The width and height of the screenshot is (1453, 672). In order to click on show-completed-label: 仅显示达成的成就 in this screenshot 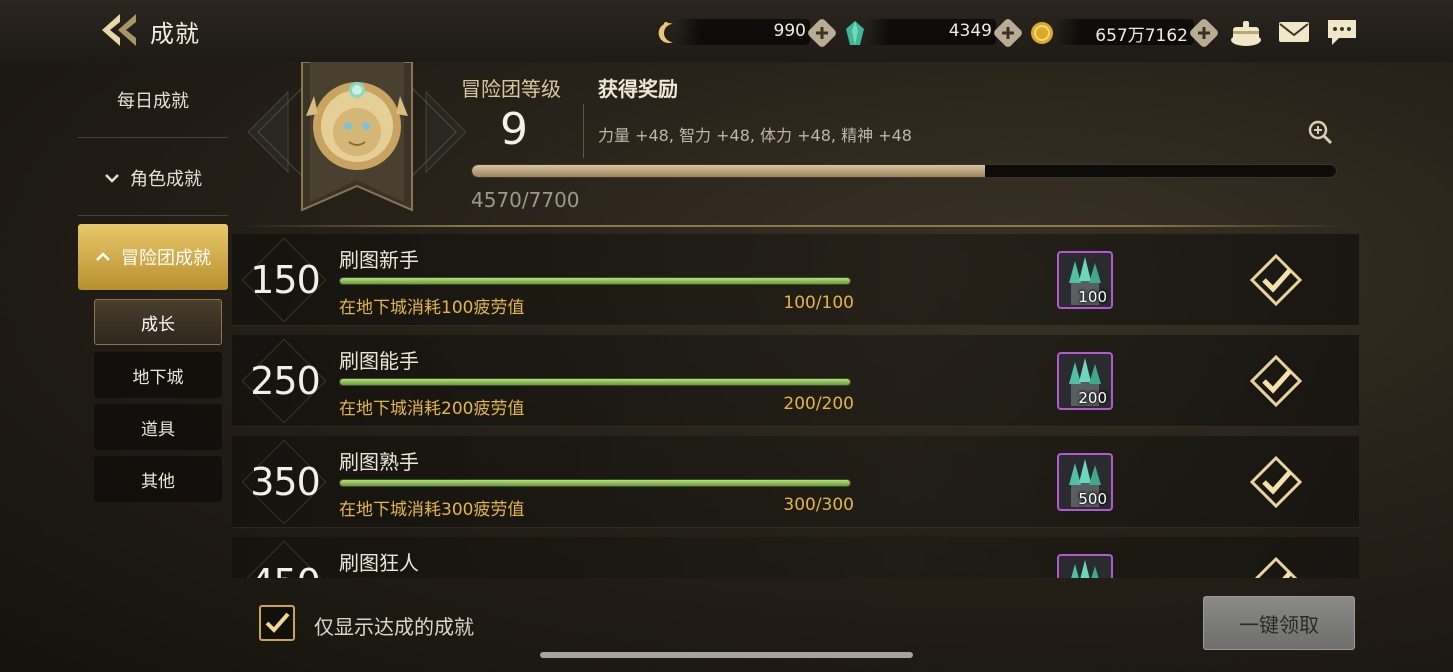, I will do `click(394, 627)`.